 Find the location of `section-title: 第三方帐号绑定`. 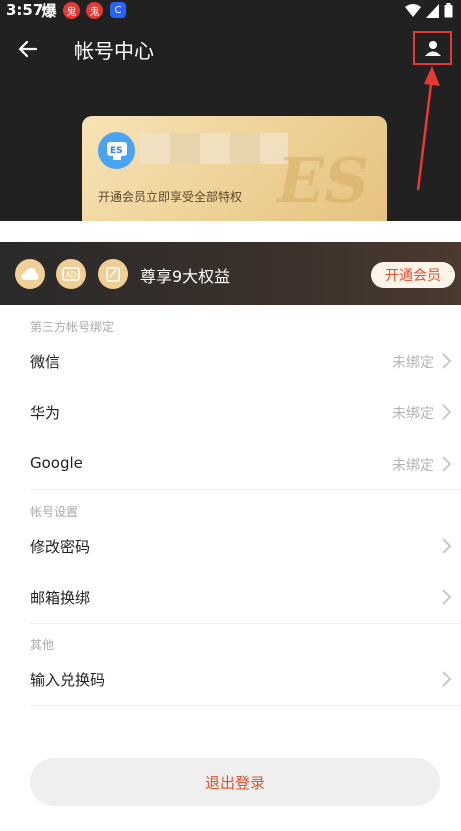

section-title: 第三方帐号绑定 is located at coordinates (72, 327).